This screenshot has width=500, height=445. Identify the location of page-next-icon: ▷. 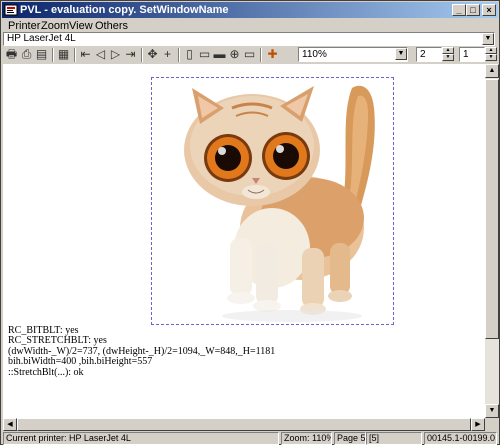
(115, 54).